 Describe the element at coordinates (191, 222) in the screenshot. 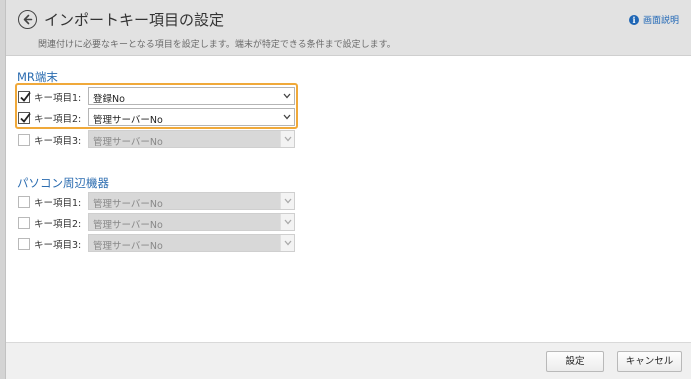

I see `pc-key2-select: 管理サーバーNo` at that location.